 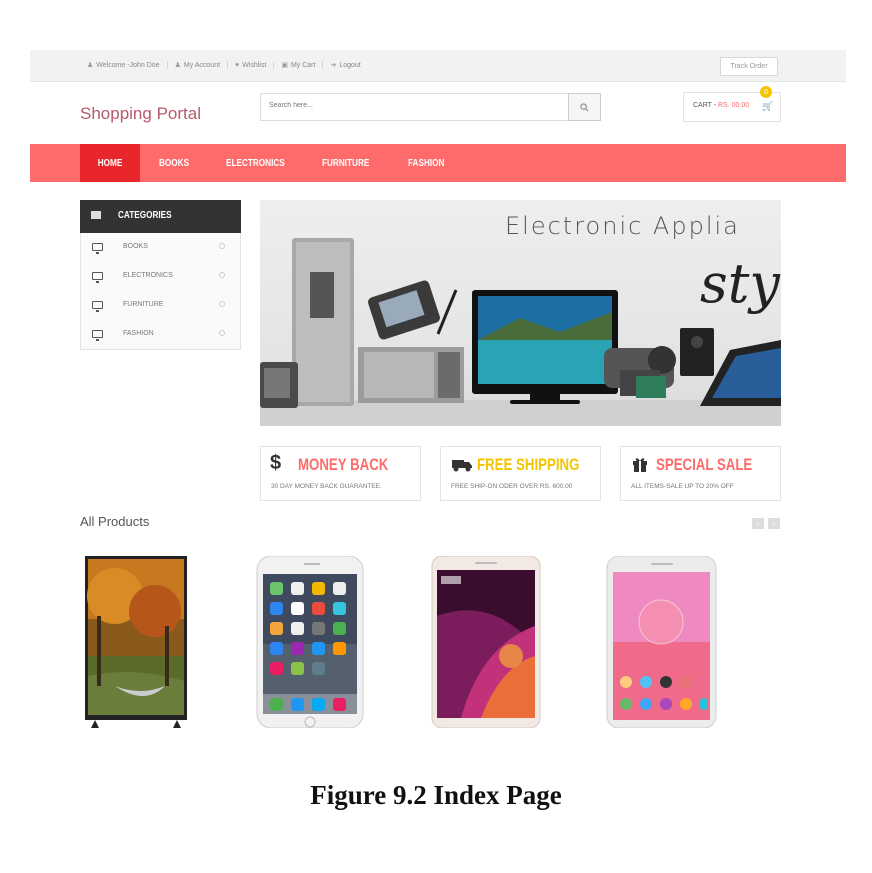 I want to click on cart-count-badge: 0, so click(x=766, y=92).